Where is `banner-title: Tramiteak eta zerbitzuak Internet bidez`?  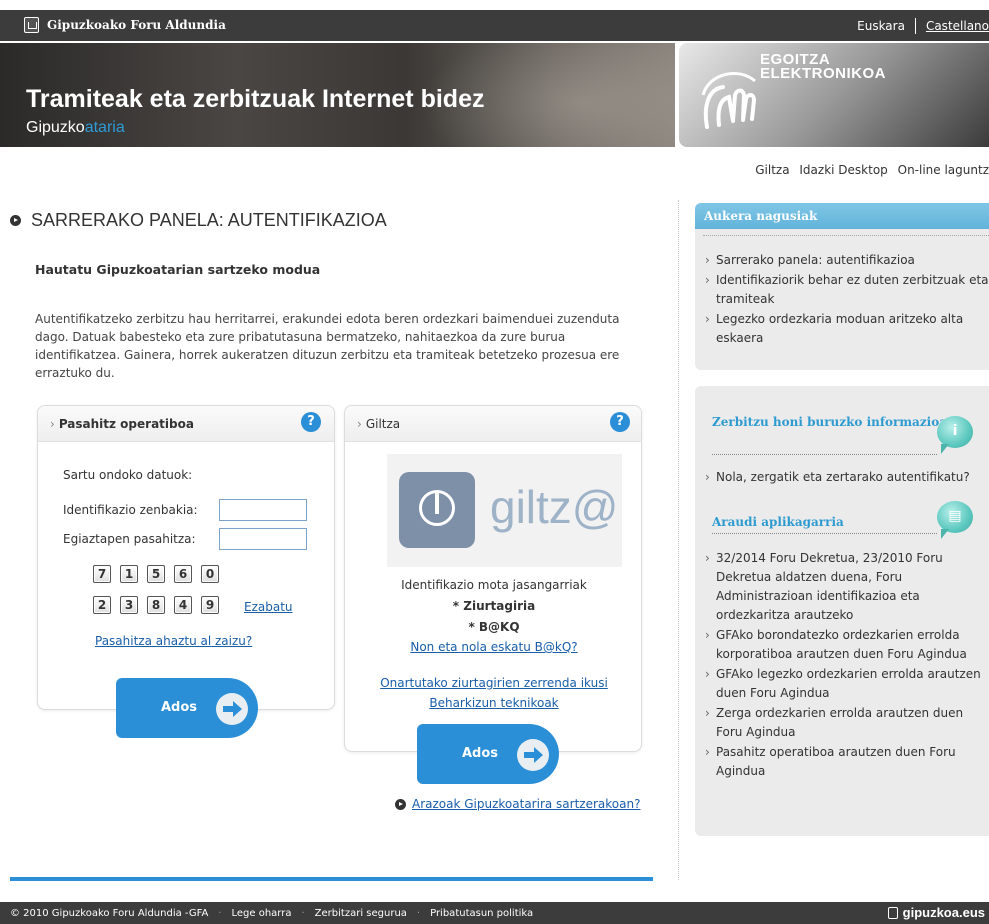 banner-title: Tramiteak eta zerbitzuak Internet bidez is located at coordinates (255, 99).